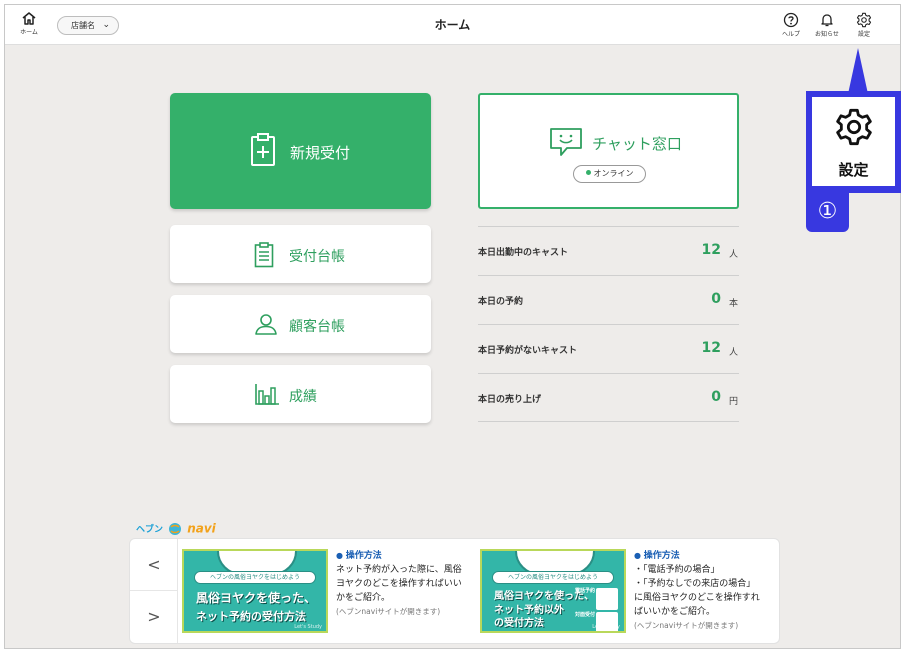  What do you see at coordinates (608, 250) in the screenshot?
I see `stat-row: 本日出勤中のキャスト 12 人` at bounding box center [608, 250].